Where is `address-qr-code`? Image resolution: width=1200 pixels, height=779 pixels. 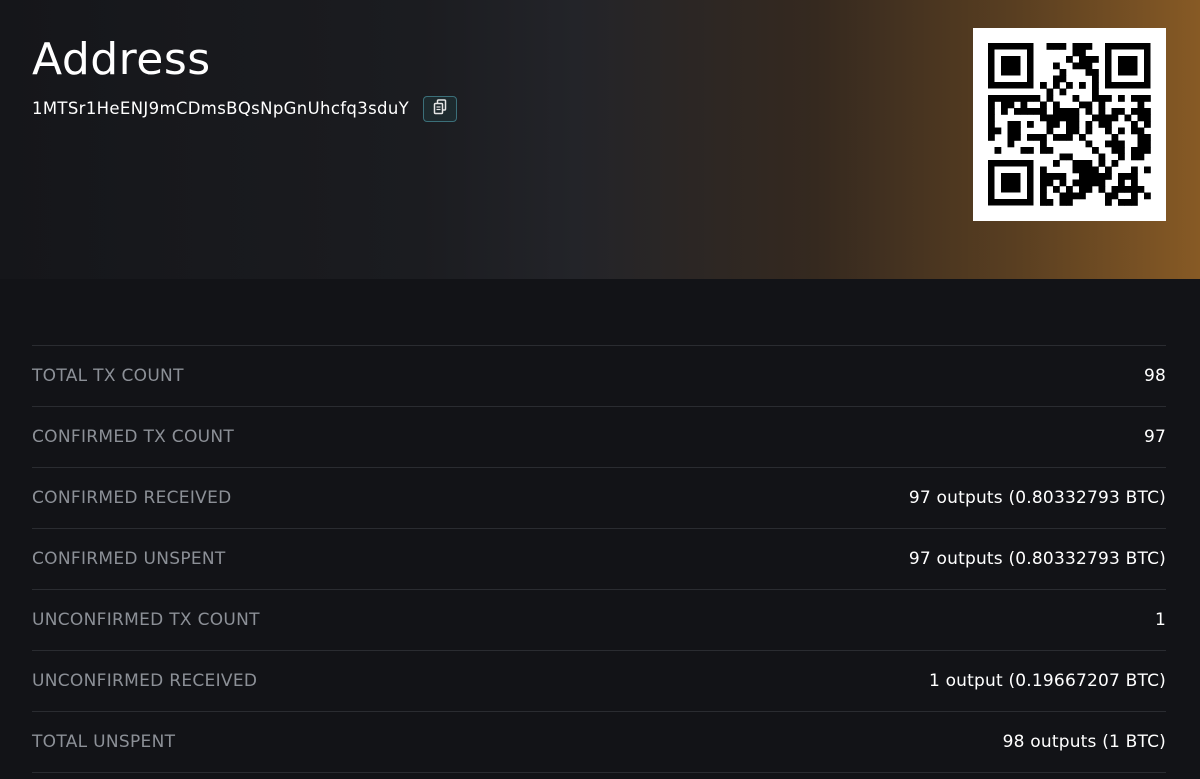 address-qr-code is located at coordinates (1069, 124).